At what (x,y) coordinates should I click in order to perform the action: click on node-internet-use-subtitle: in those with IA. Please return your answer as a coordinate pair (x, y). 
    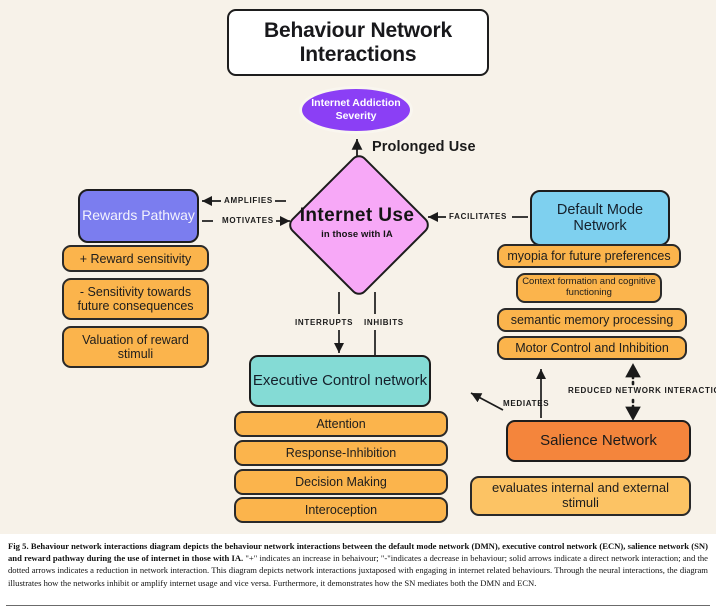
    Looking at the image, I should click on (357, 234).